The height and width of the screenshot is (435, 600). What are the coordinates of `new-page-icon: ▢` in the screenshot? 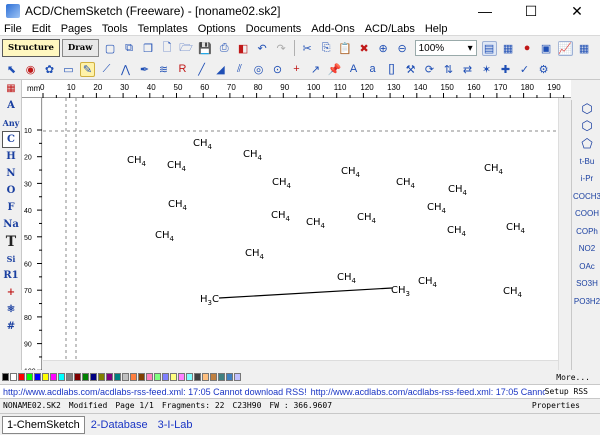 It's located at (110, 48).